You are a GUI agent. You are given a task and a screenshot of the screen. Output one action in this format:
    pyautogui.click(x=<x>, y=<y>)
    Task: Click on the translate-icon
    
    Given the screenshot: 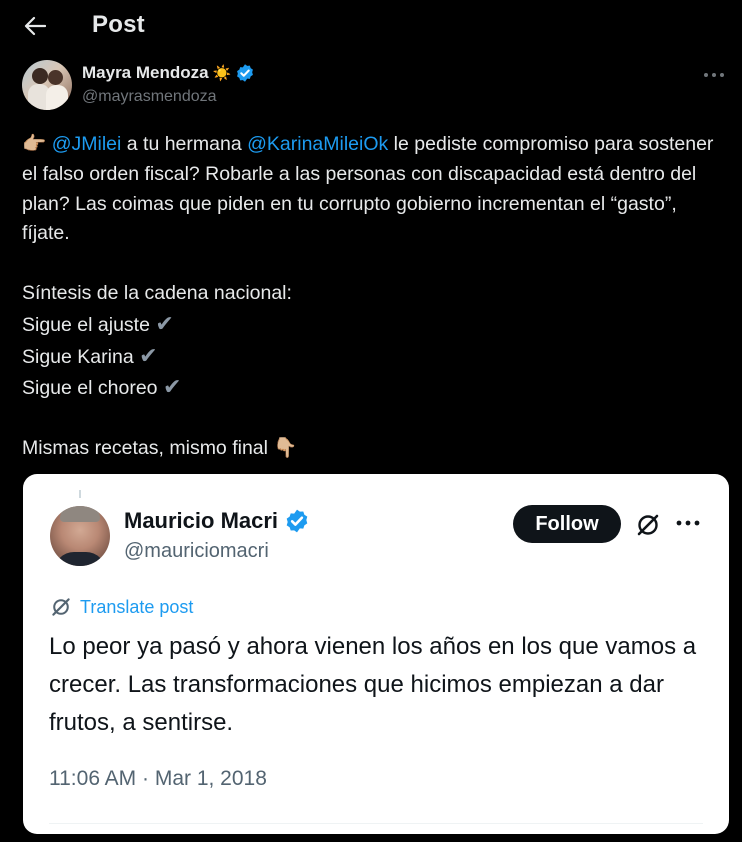 What is the action you would take?
    pyautogui.click(x=61, y=607)
    